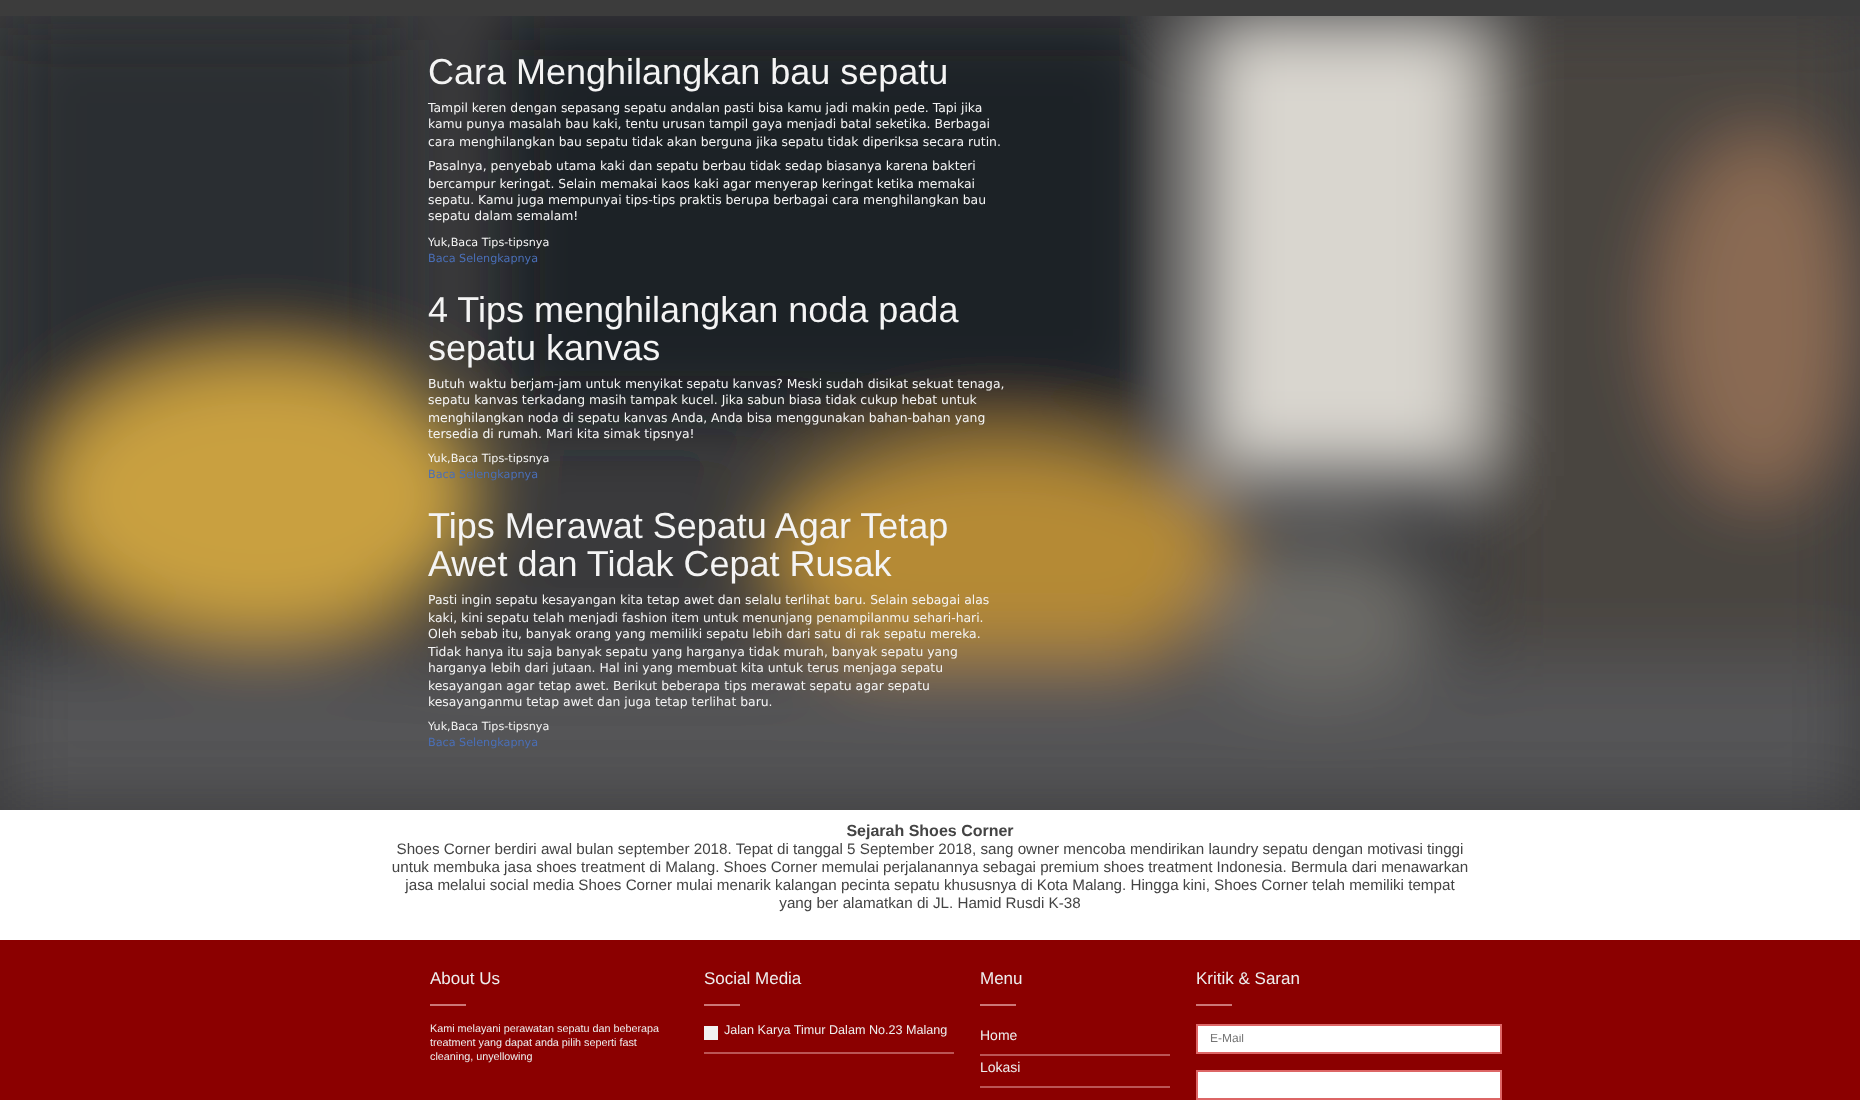 The image size is (1860, 1100). Describe the element at coordinates (694, 329) in the screenshot. I see `article-title: 4 Tips menghilangkan noda pada sepatu kanvas` at that location.